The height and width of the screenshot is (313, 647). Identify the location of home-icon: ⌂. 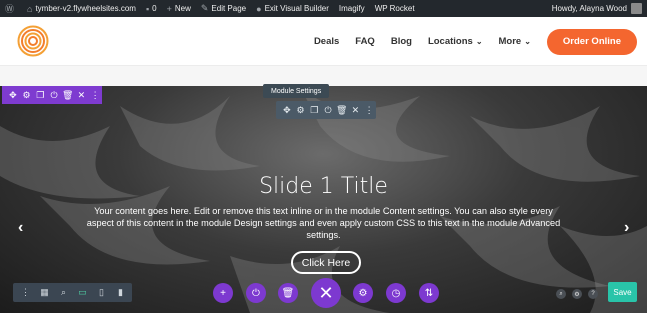
(30, 8).